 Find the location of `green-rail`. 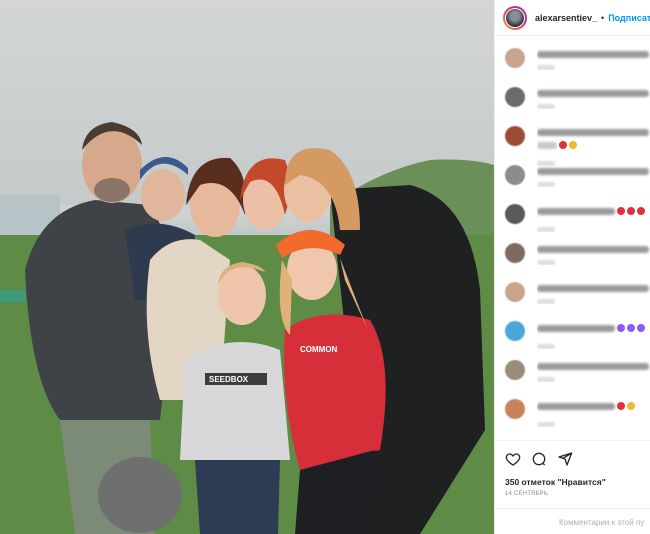

green-rail is located at coordinates (12, 296).